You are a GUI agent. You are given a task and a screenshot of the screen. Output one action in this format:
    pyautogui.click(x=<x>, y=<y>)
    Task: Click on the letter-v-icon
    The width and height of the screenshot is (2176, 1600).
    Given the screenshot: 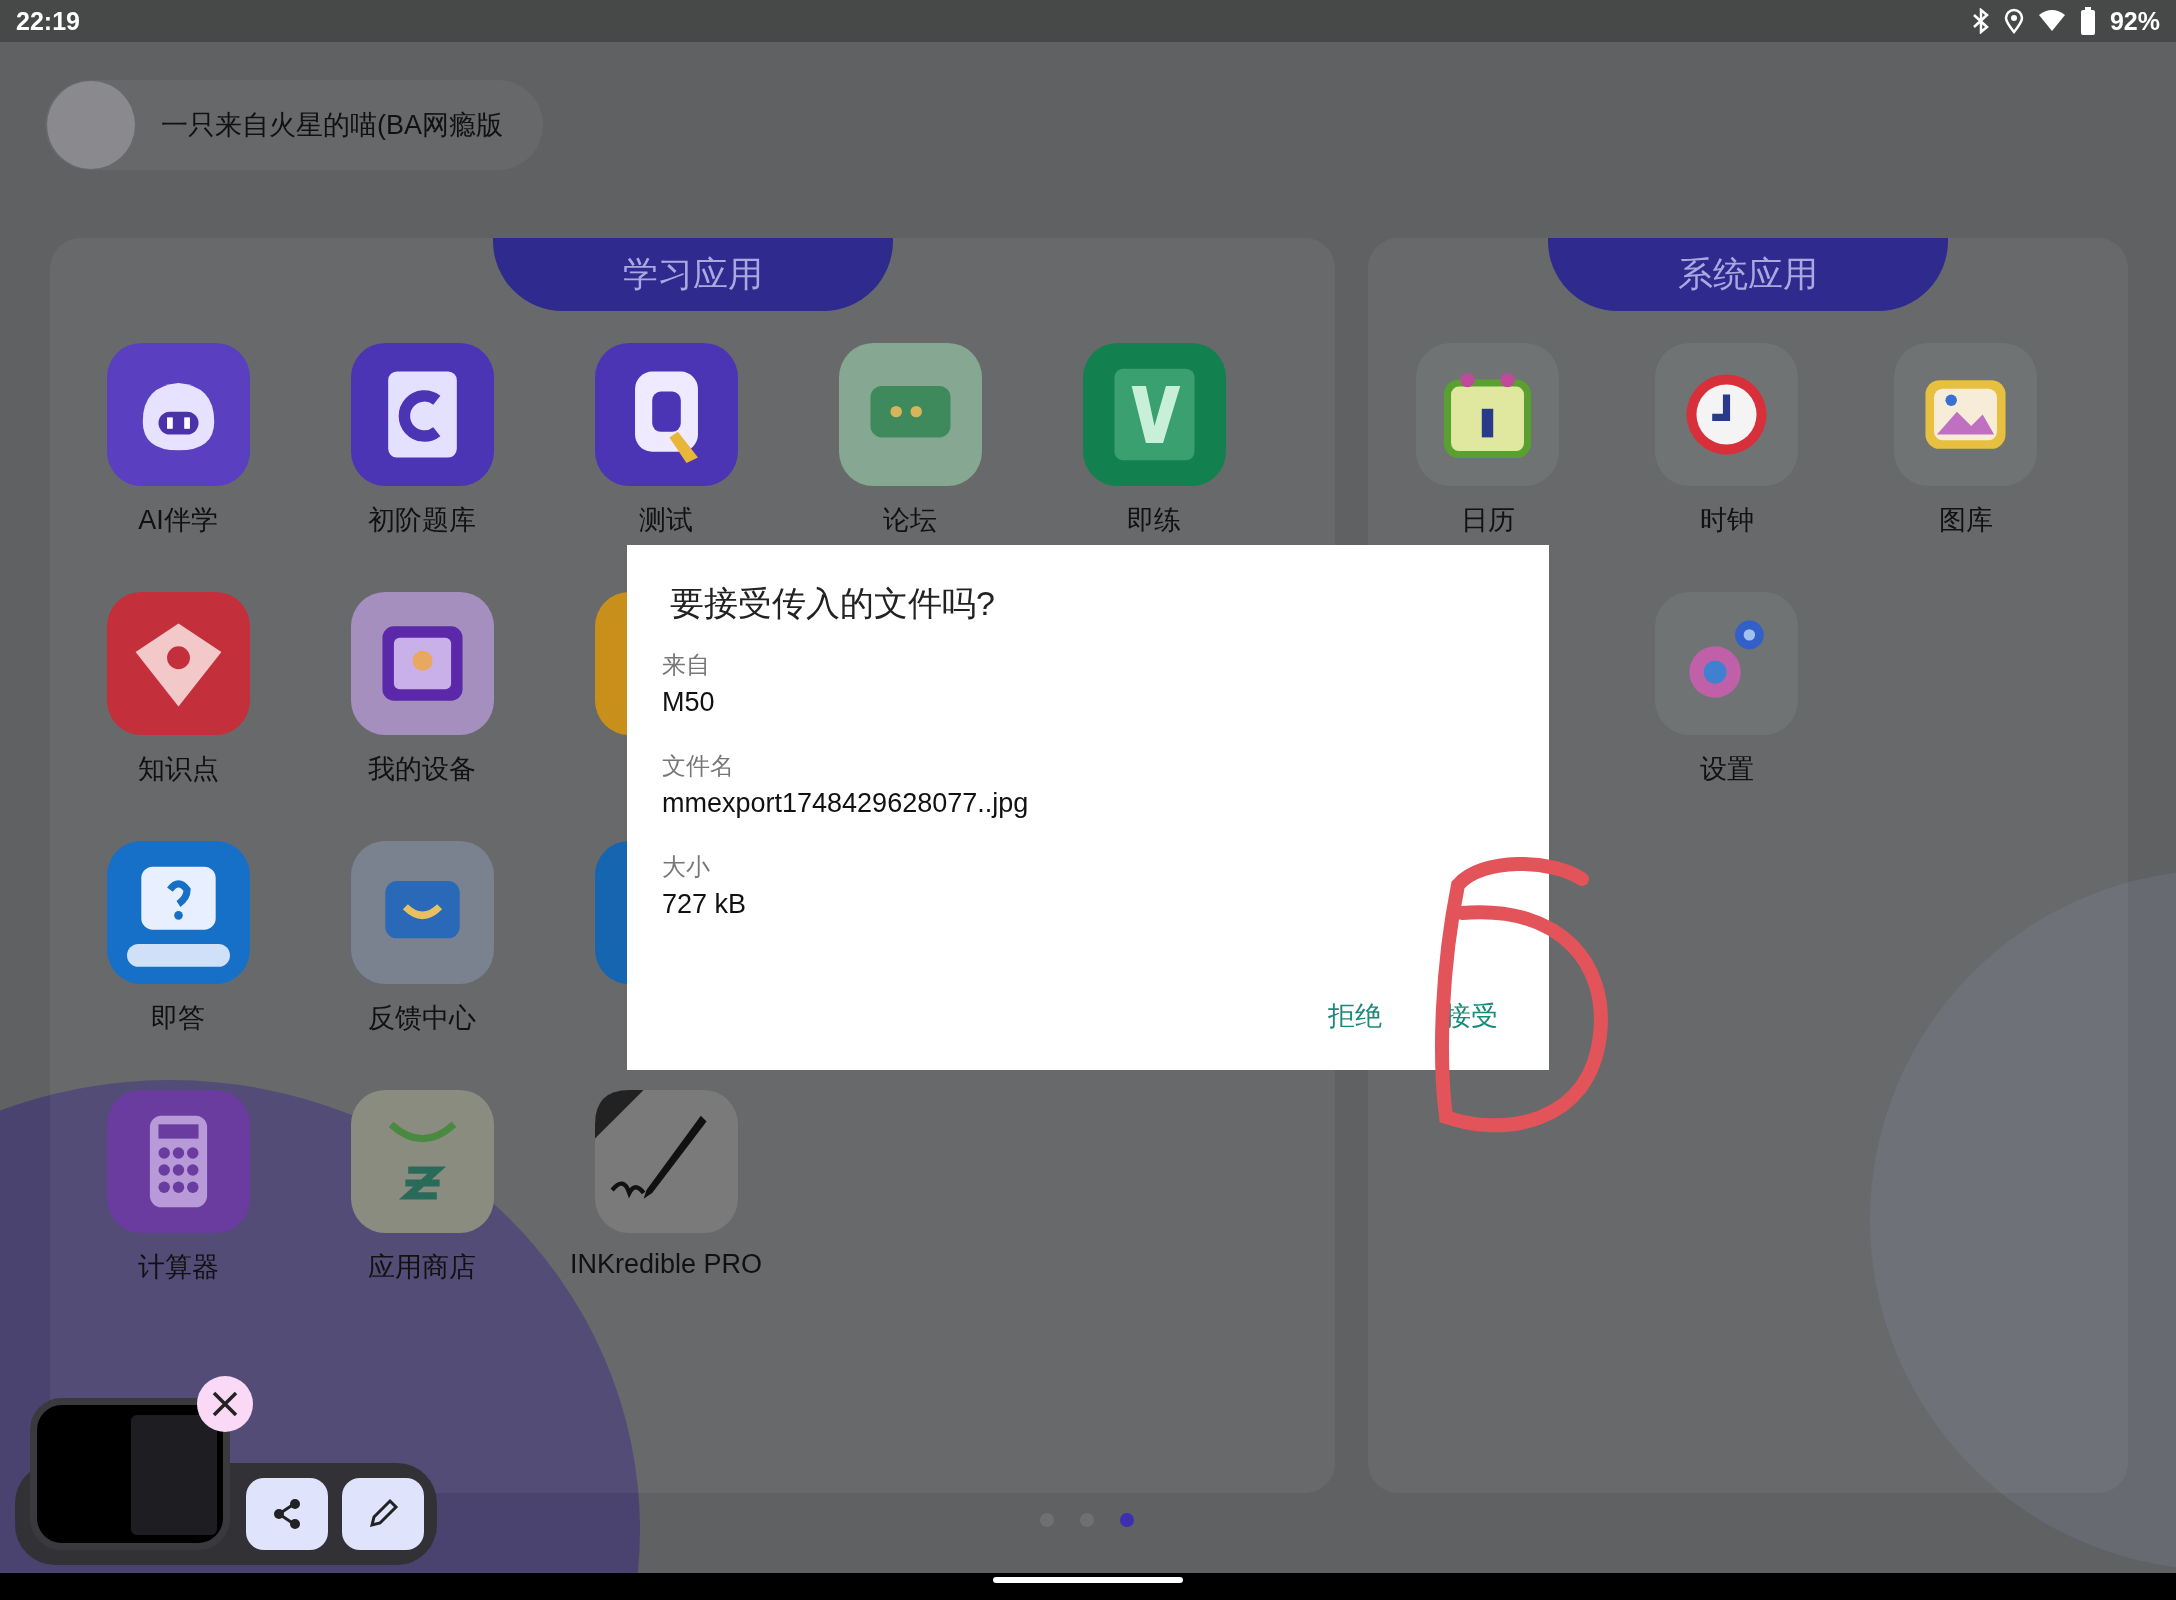 What is the action you would take?
    pyautogui.click(x=1154, y=414)
    